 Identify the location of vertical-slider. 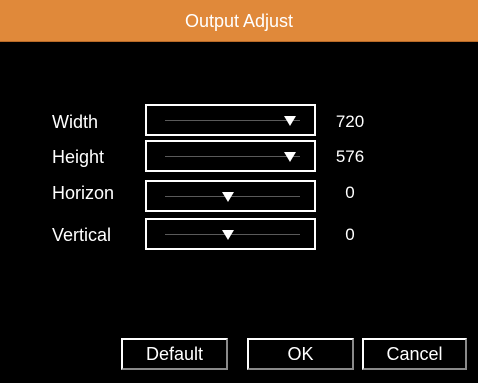
(230, 234).